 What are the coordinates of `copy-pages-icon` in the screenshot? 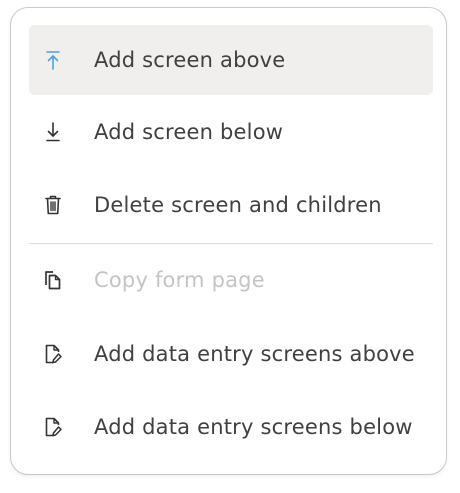 It's located at (53, 280).